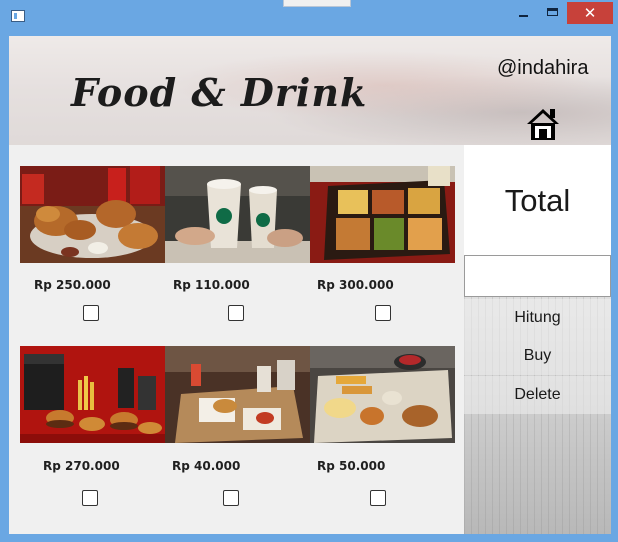  I want to click on select-checkbox-chicken-meal, so click(231, 498).